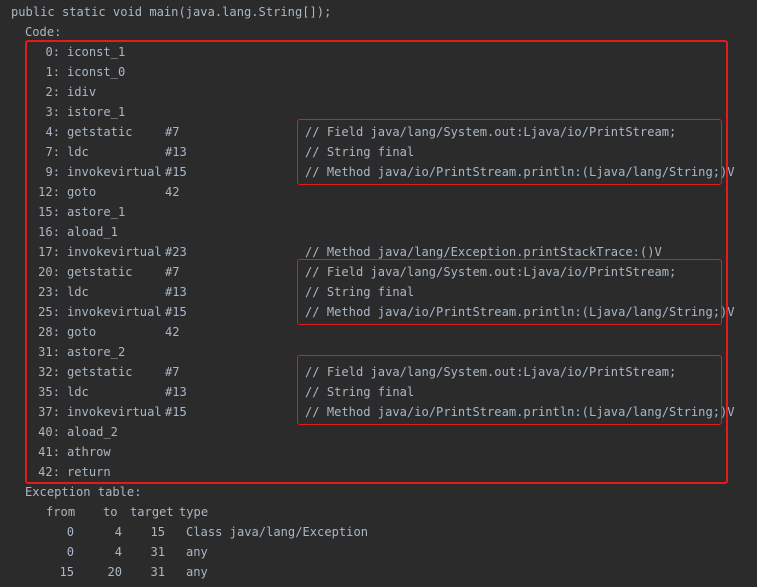 Image resolution: width=757 pixels, height=587 pixels. Describe the element at coordinates (43, 32) in the screenshot. I see `code-label: Code:` at that location.